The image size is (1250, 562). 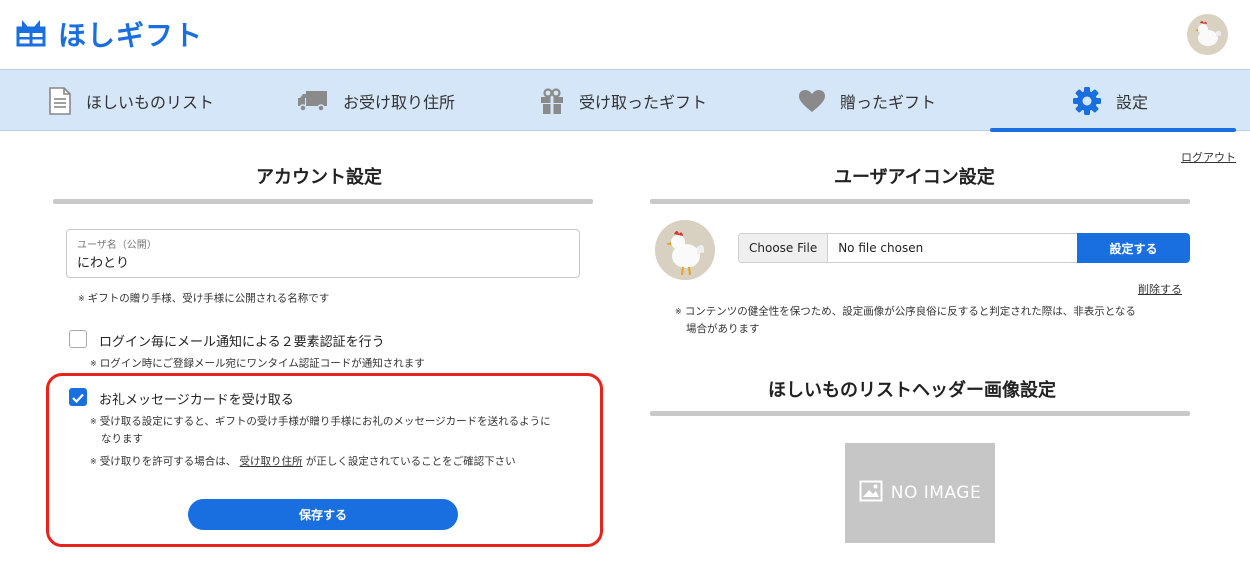 I want to click on logout-link: ログアウト, so click(x=1208, y=157).